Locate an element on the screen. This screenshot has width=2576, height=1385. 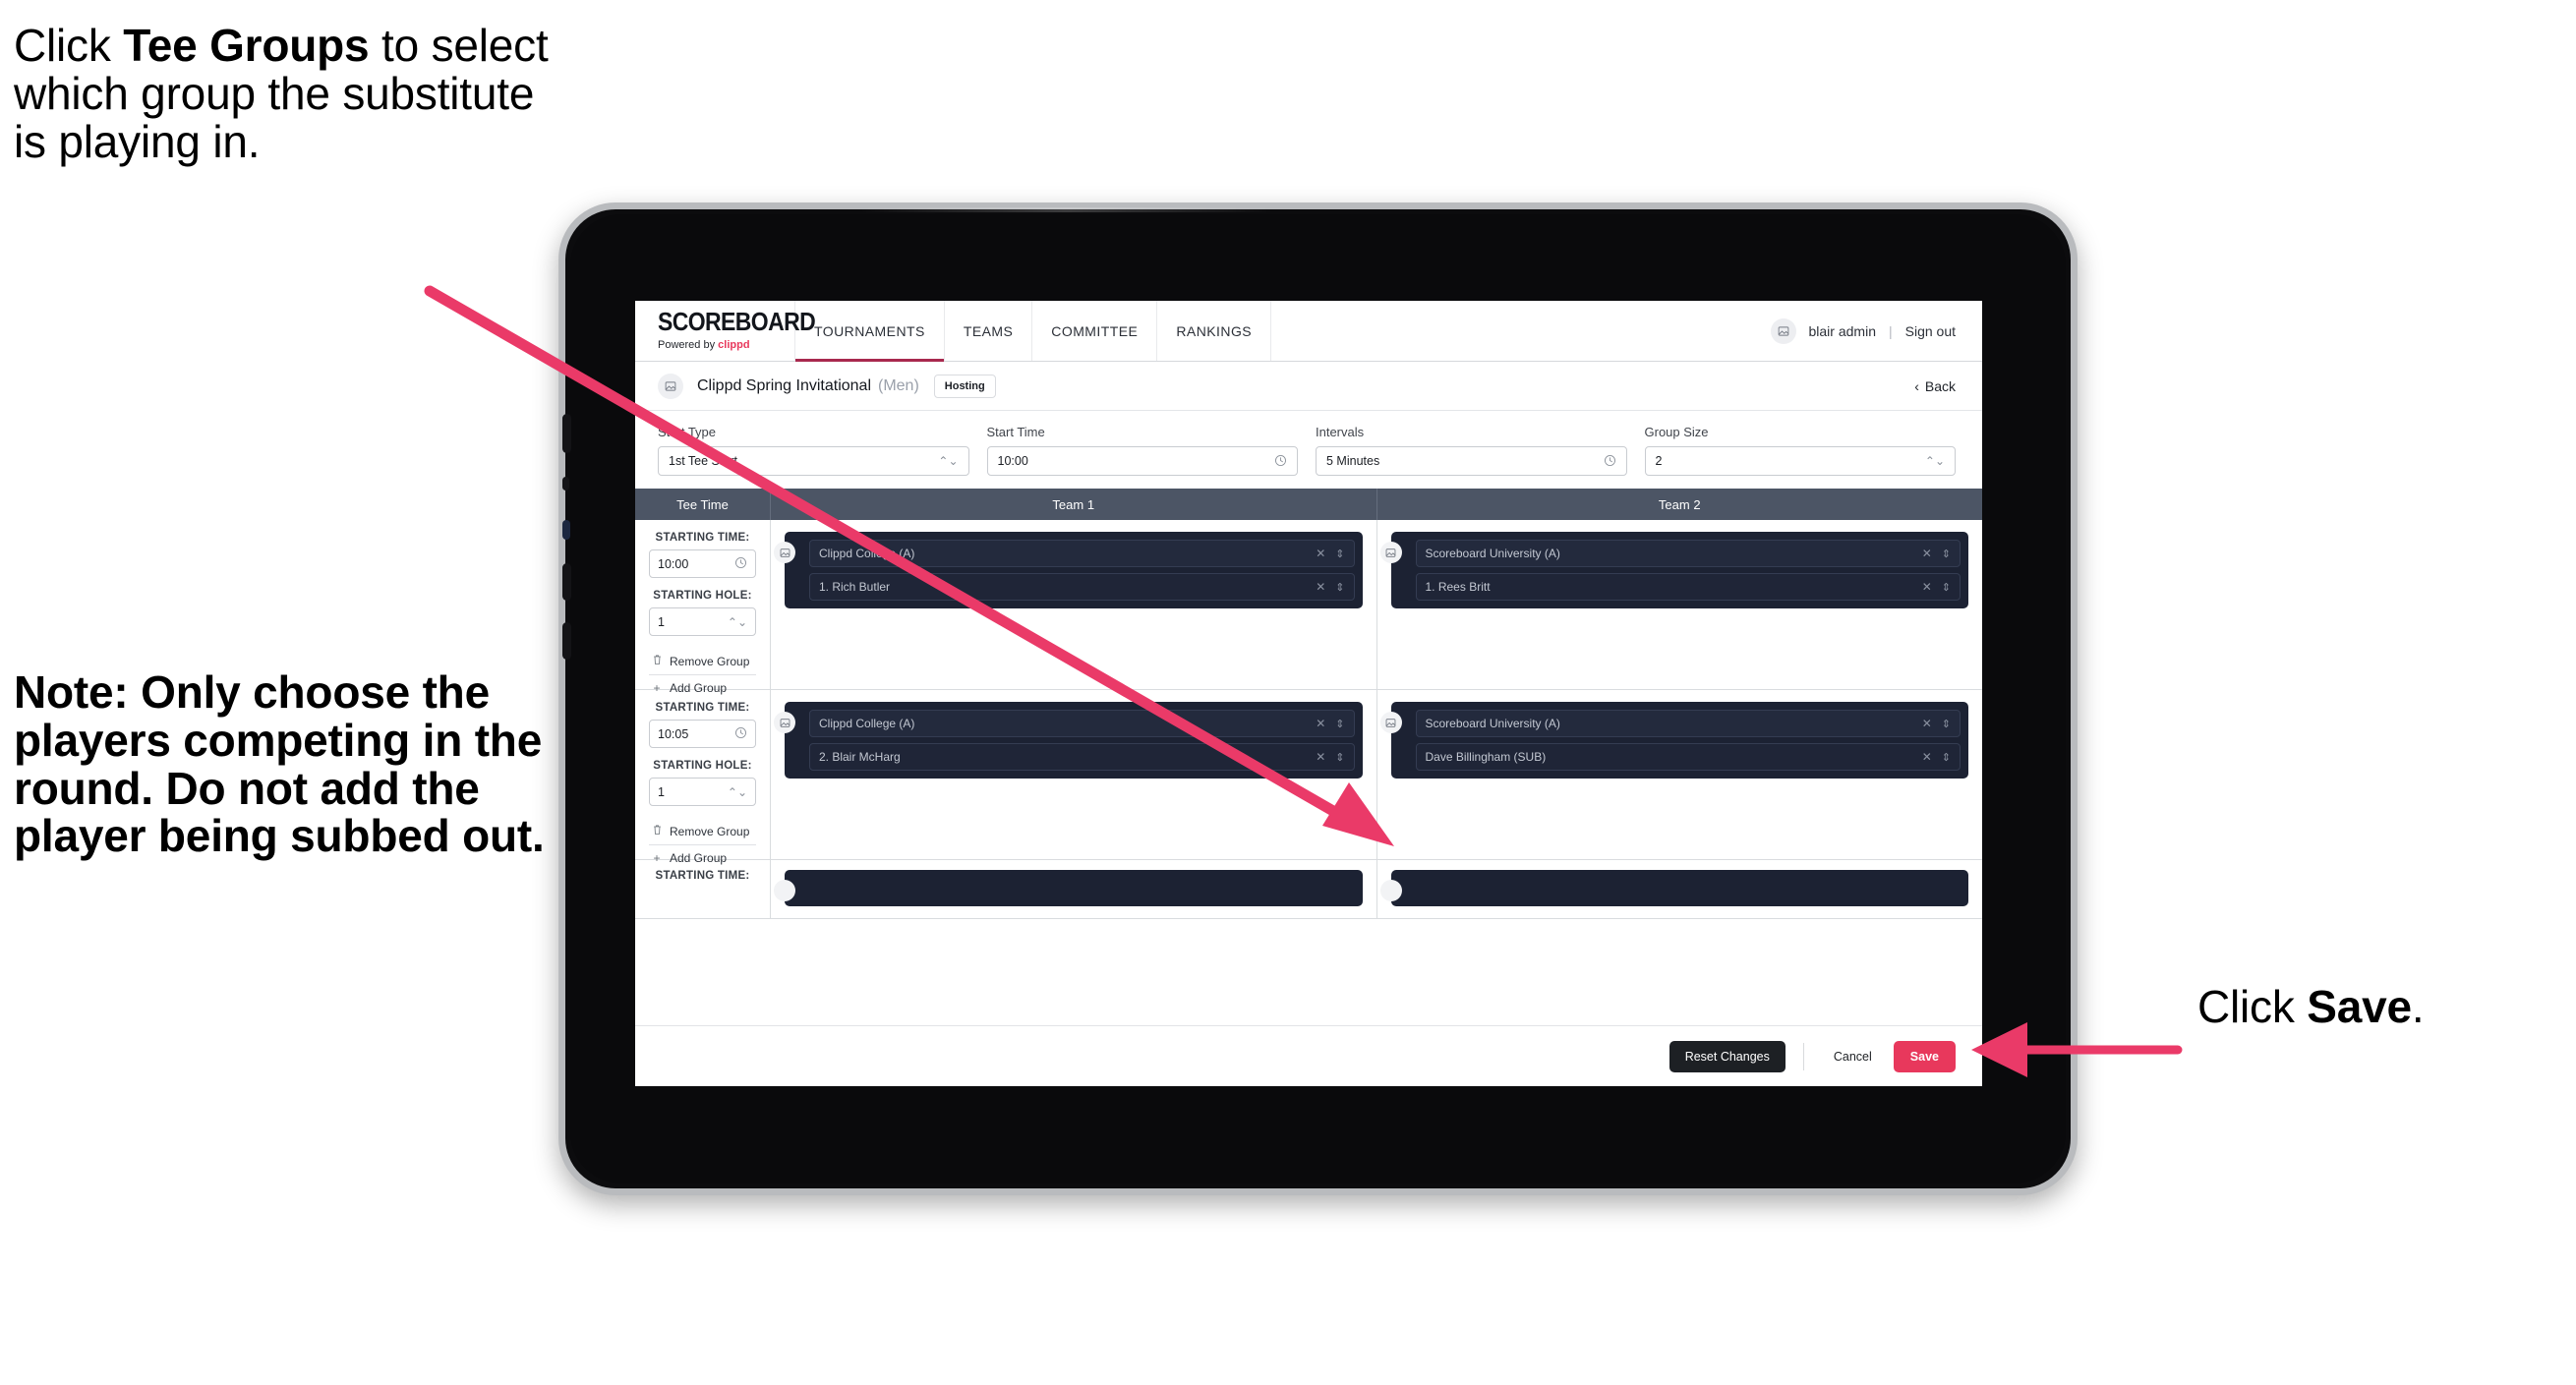
player-chip-substitute: Dave Billingham (SUB) ✕ ⇕ is located at coordinates (1688, 757).